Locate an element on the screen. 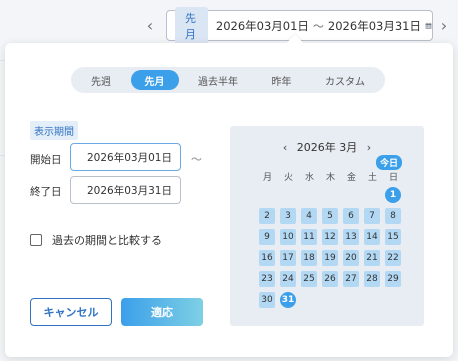 This screenshot has width=458, height=361. calendar-day: 11 is located at coordinates (309, 237).